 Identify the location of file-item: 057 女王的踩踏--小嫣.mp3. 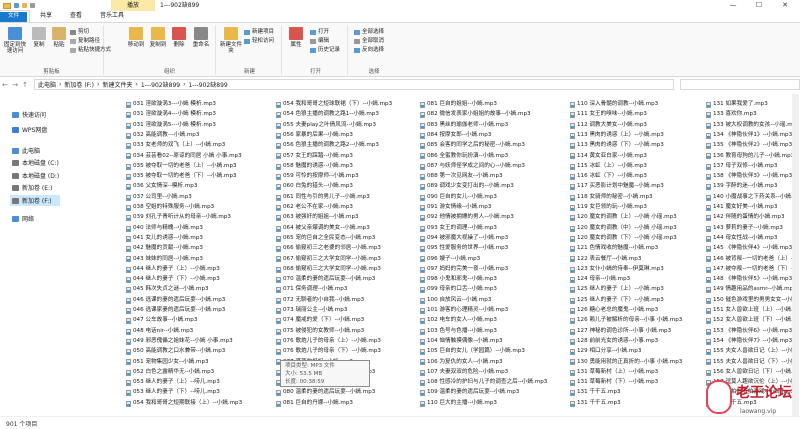
(314, 157).